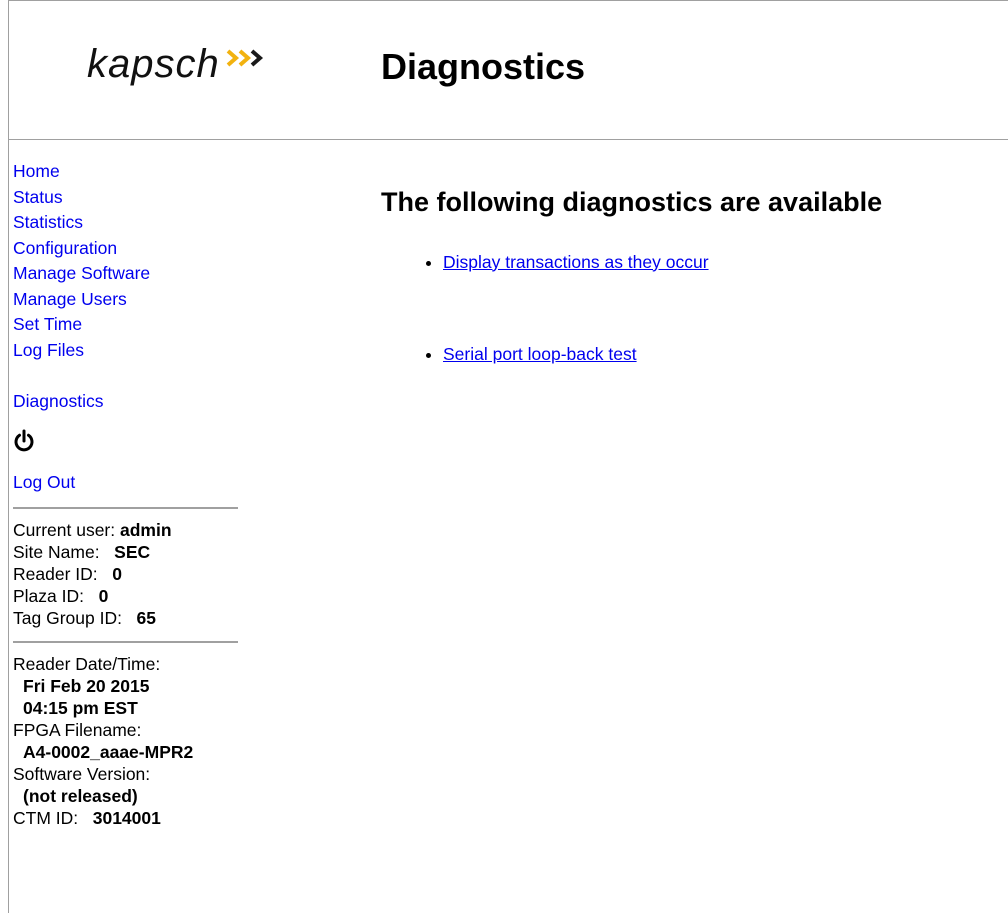  I want to click on nav-manage-software: Manage Software, so click(126, 274).